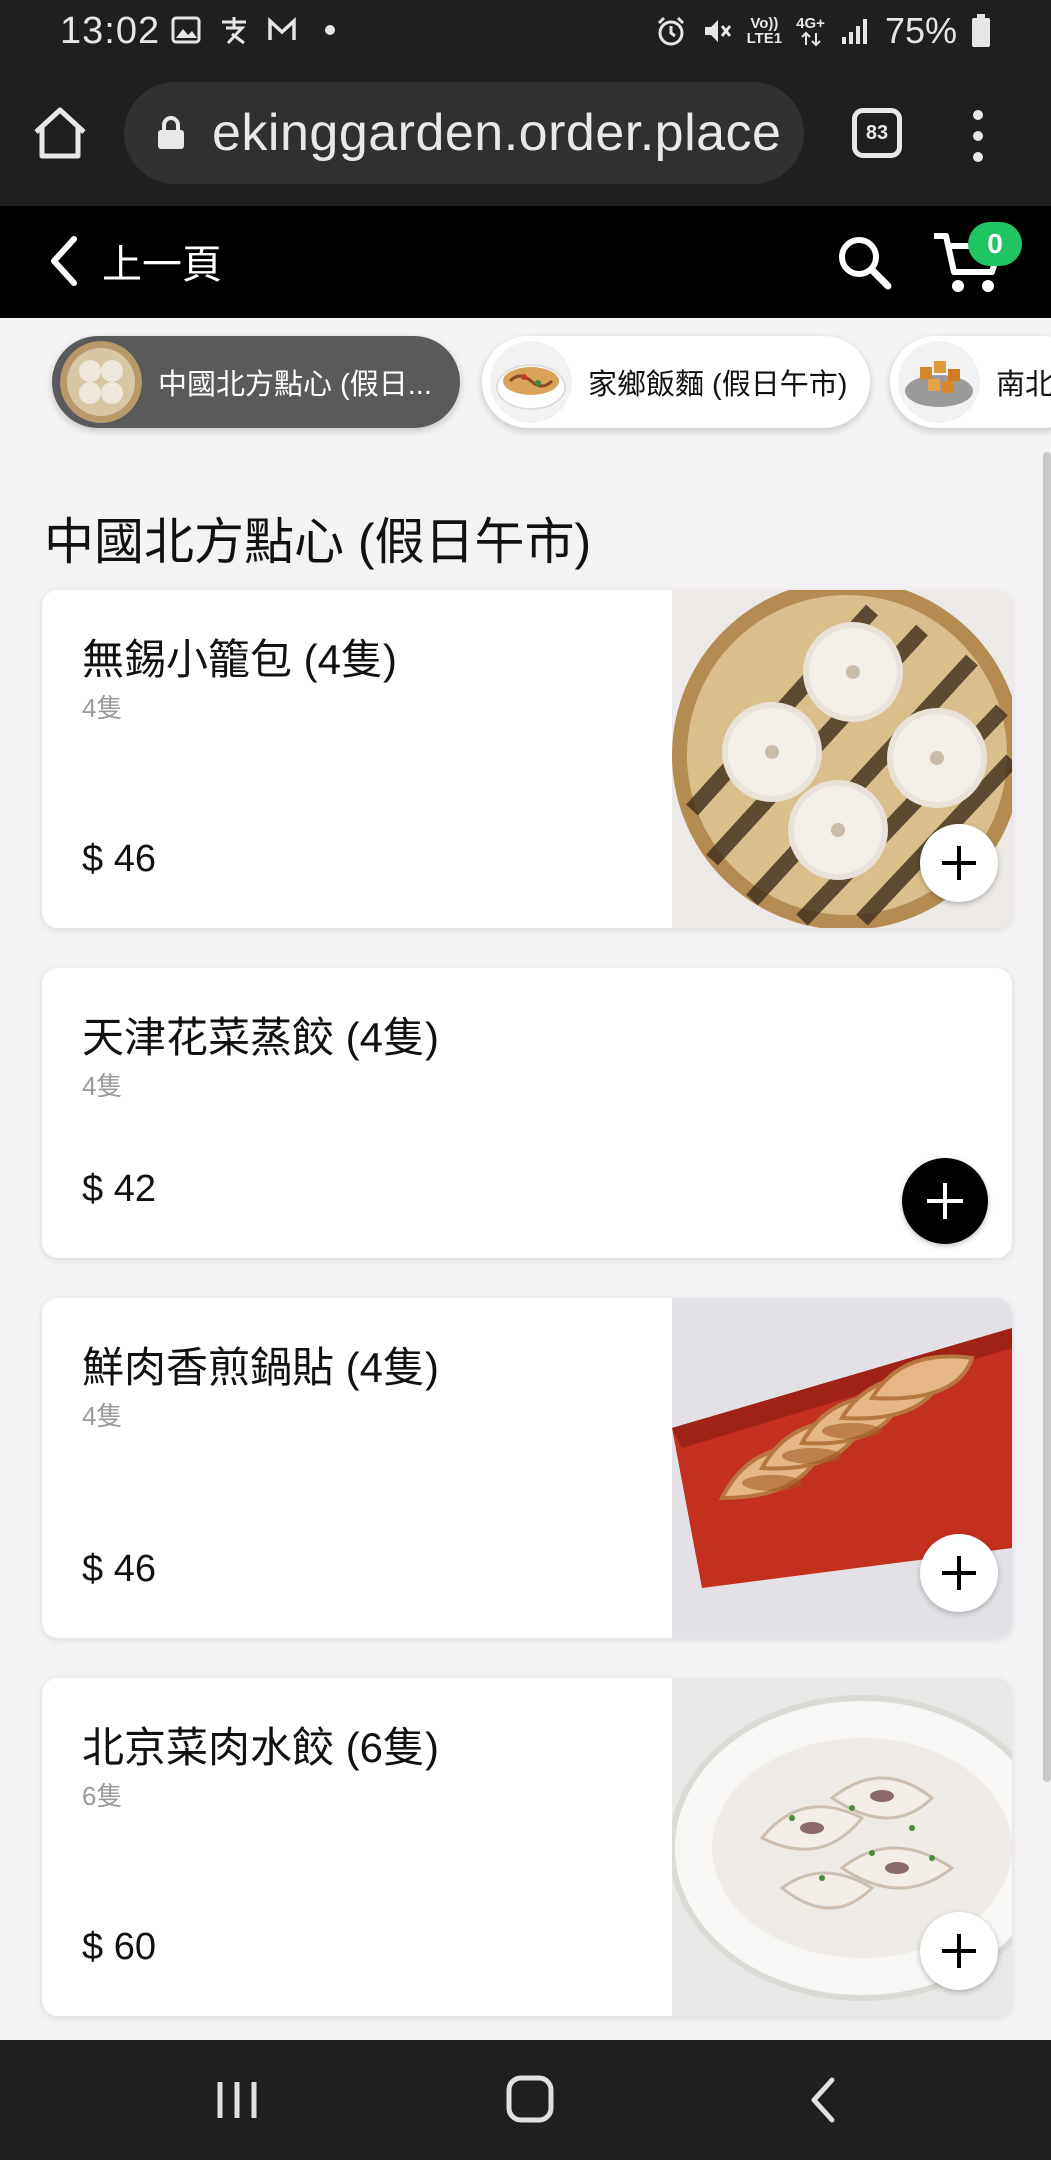  I want to click on system-nav-bar, so click(525, 2100).